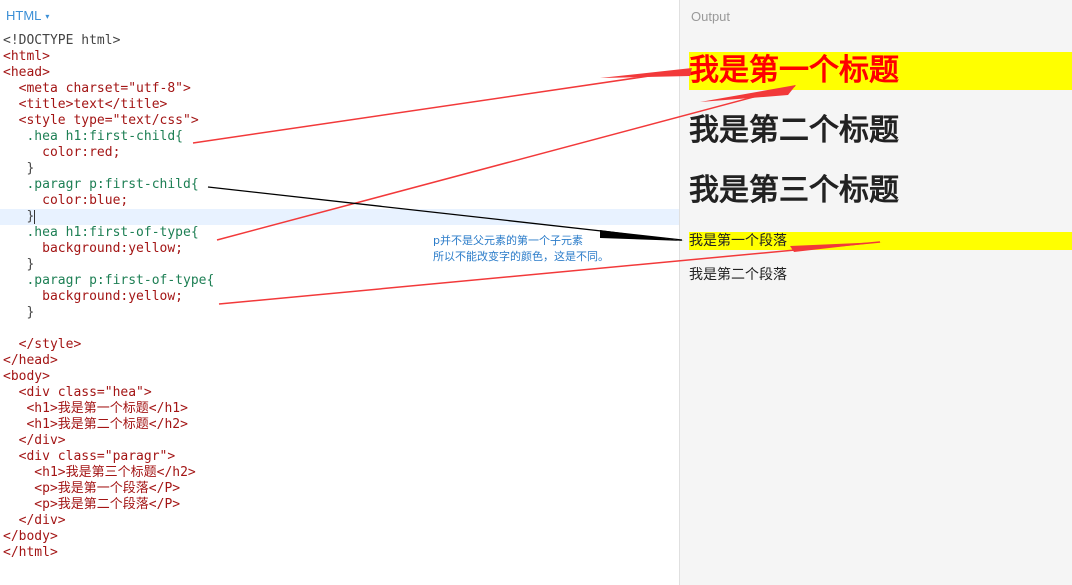 Image resolution: width=1072 pixels, height=585 pixels. I want to click on output-paragraph-second: 我是第二个段落, so click(738, 275).